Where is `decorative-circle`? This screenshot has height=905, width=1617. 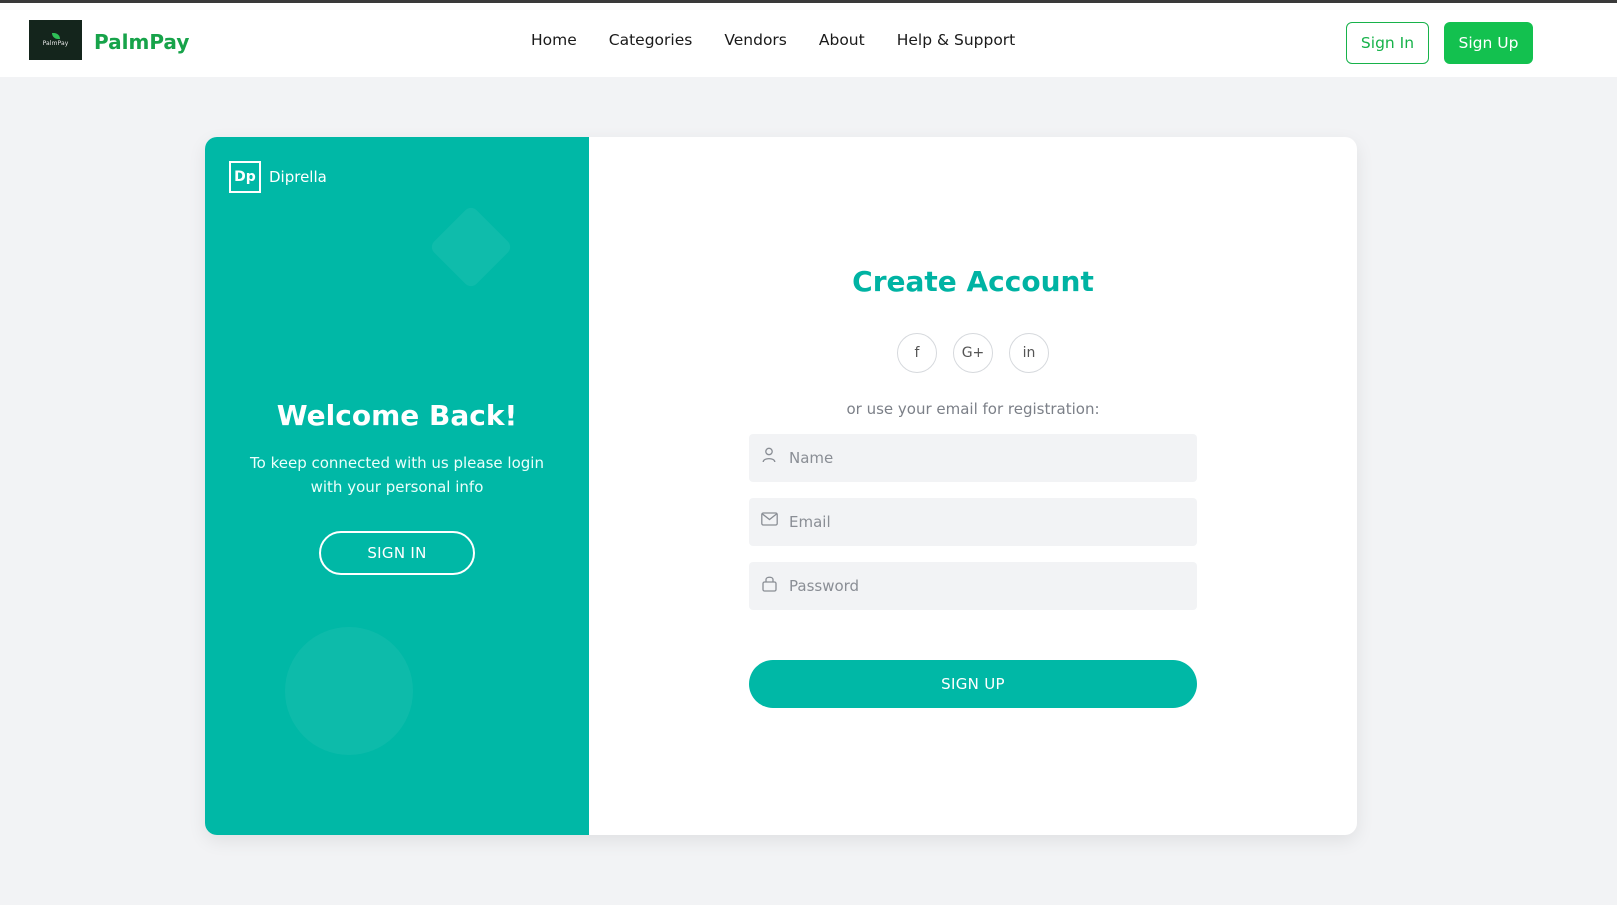 decorative-circle is located at coordinates (349, 691).